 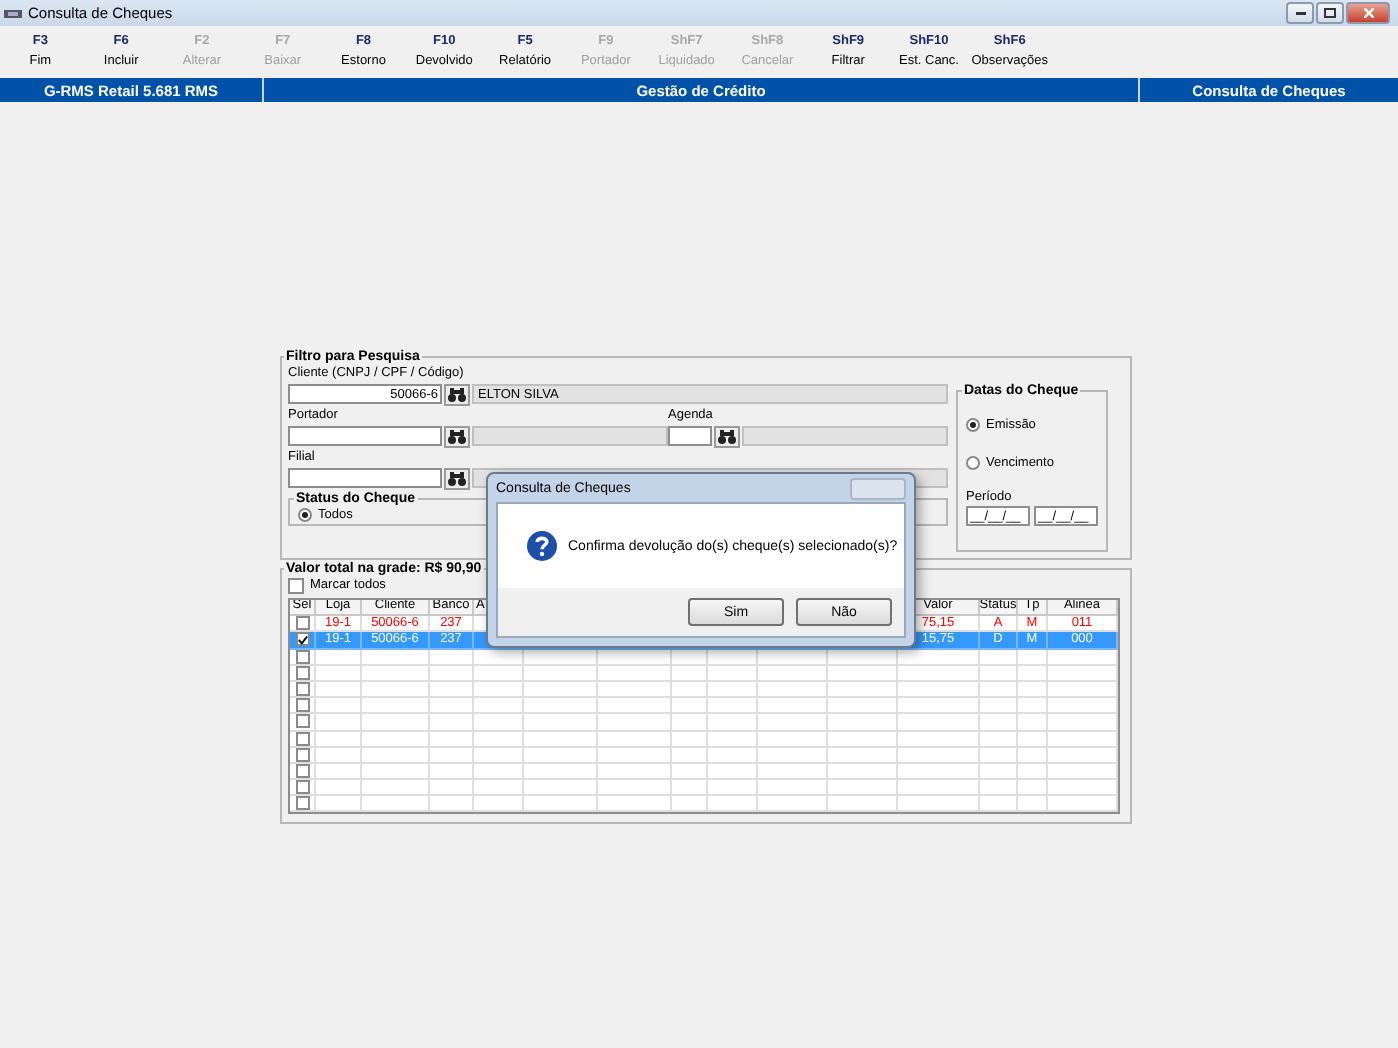 What do you see at coordinates (13, 13) in the screenshot?
I see `app-icon` at bounding box center [13, 13].